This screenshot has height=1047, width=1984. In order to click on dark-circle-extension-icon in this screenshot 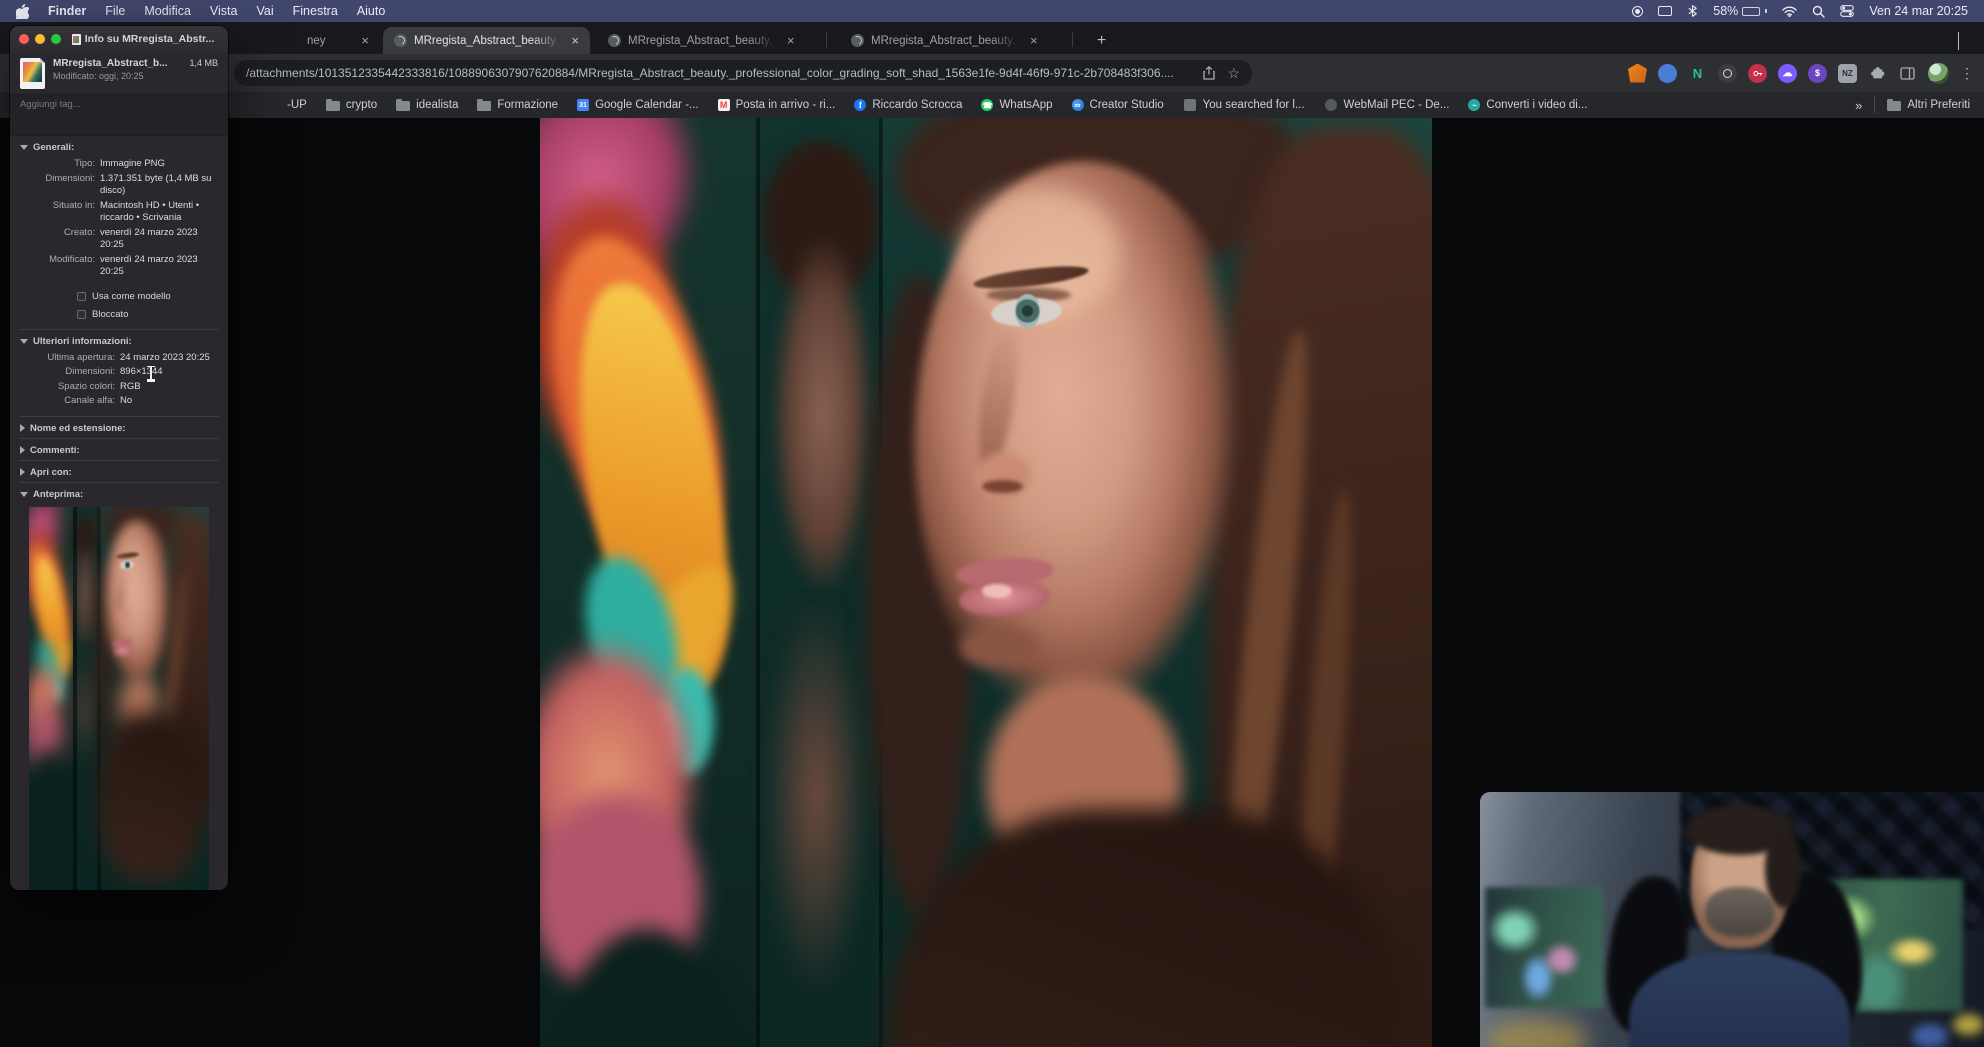, I will do `click(1727, 73)`.